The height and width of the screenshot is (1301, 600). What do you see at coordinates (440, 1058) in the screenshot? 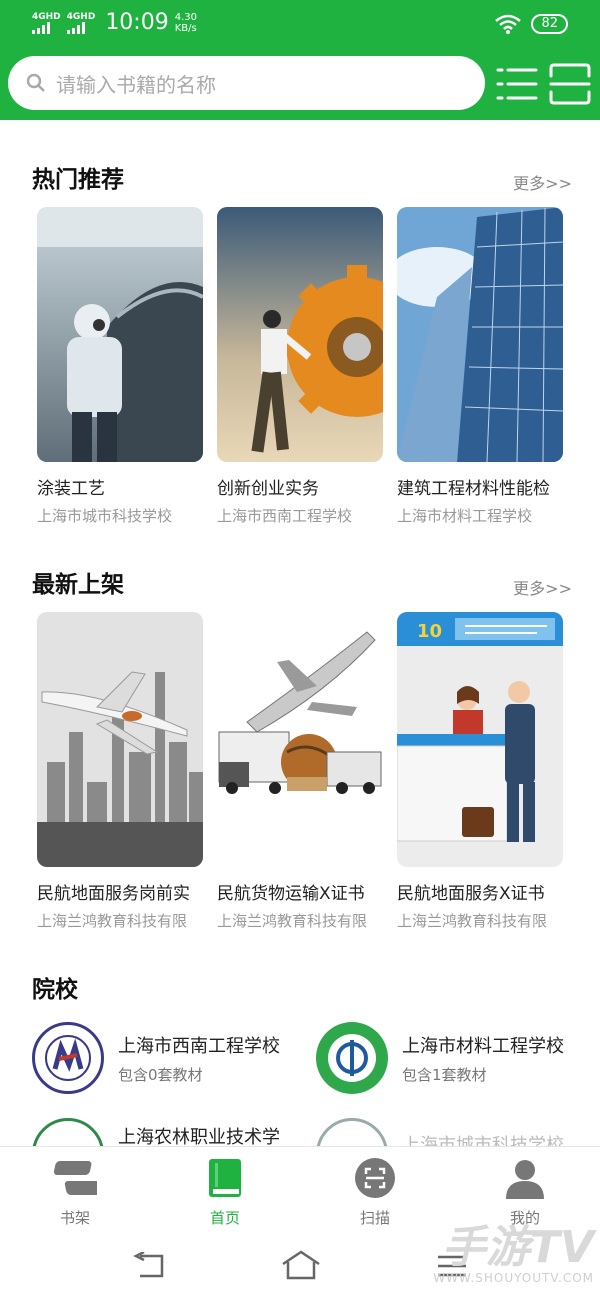
I see `school-item: 上海市材料工程学校 包含1套教材` at bounding box center [440, 1058].